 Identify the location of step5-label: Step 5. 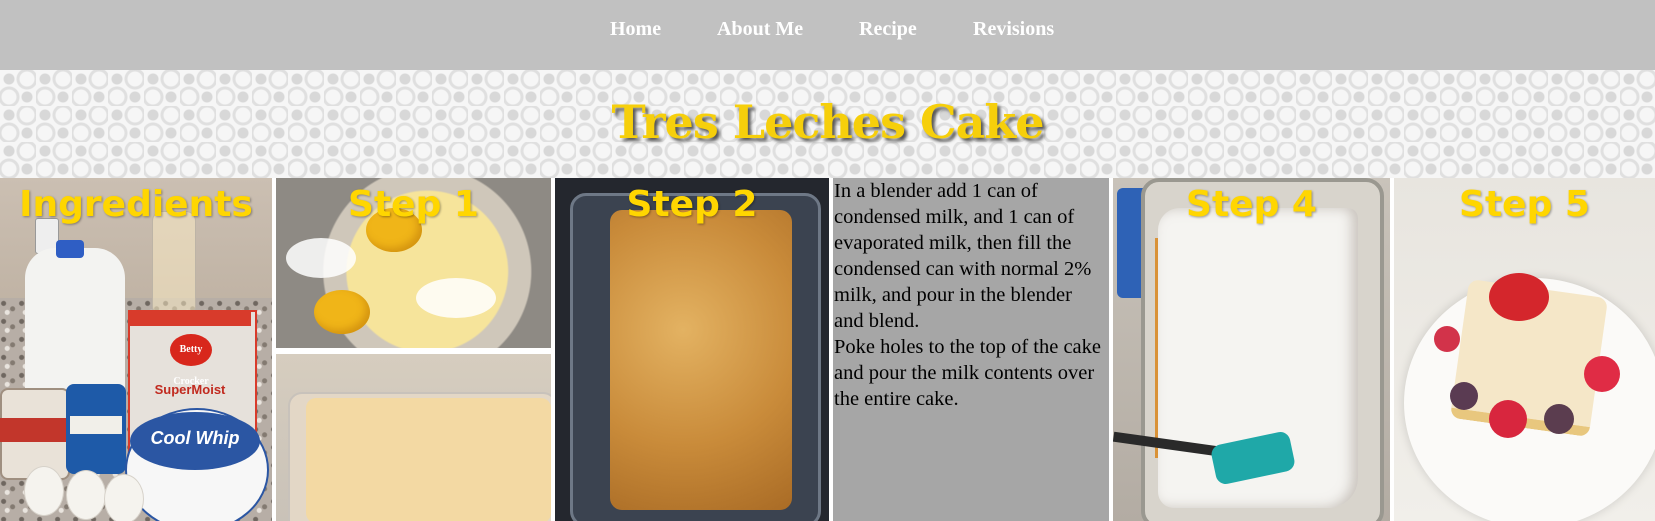
(1524, 204).